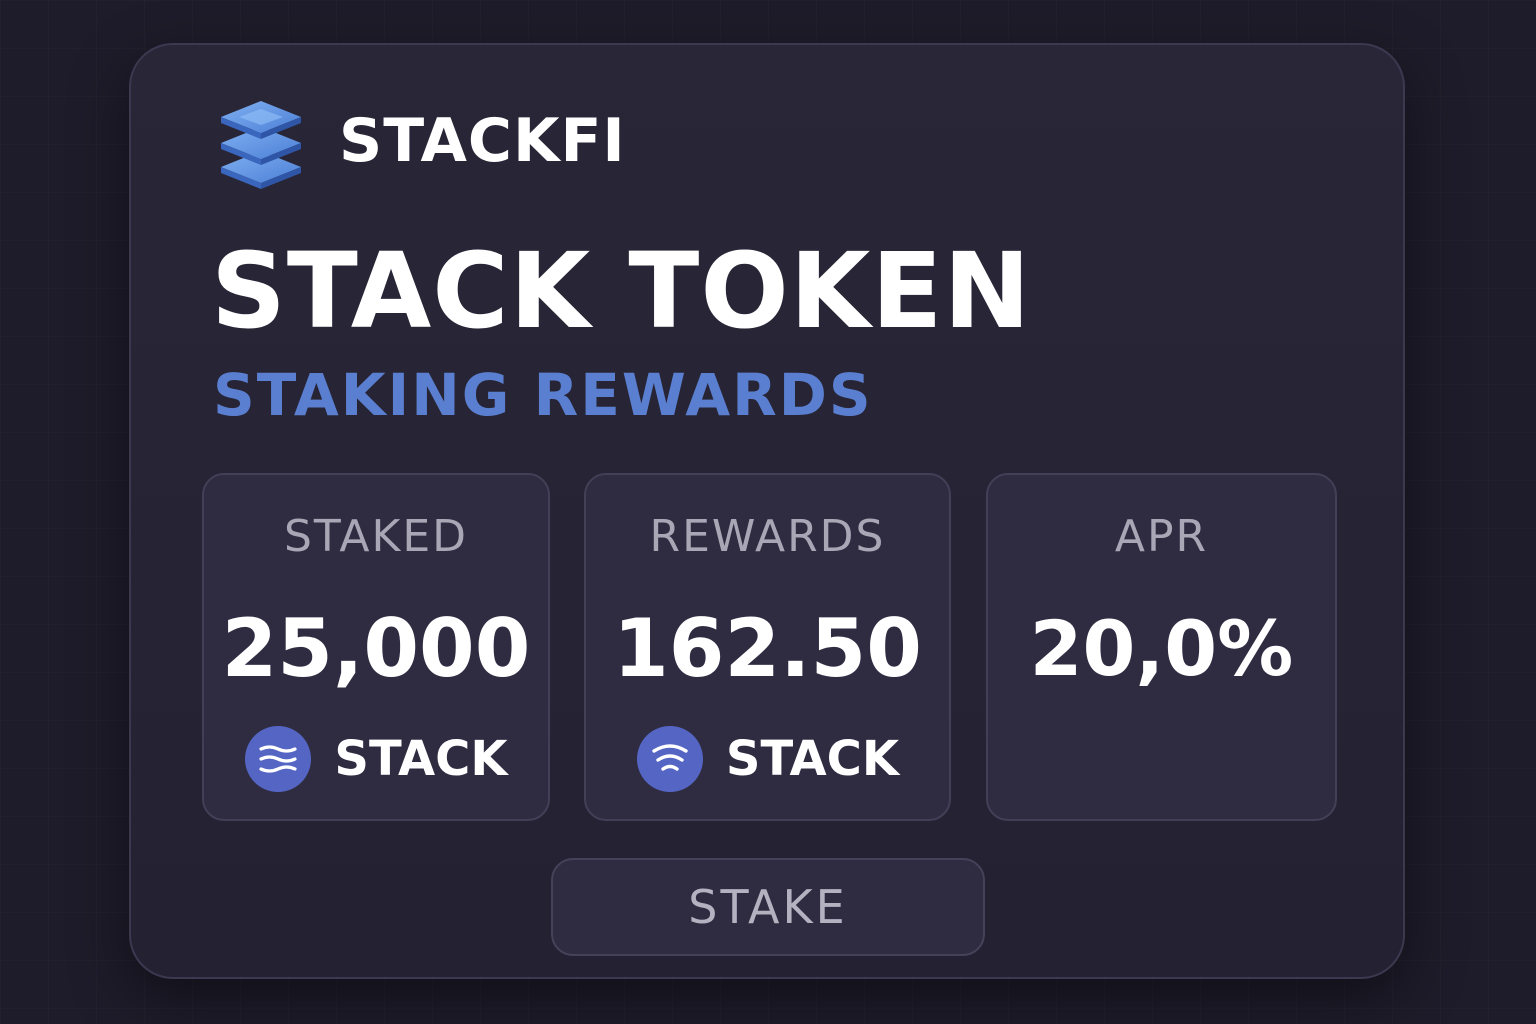  I want to click on page-title: STACK TOKEN, so click(621, 291).